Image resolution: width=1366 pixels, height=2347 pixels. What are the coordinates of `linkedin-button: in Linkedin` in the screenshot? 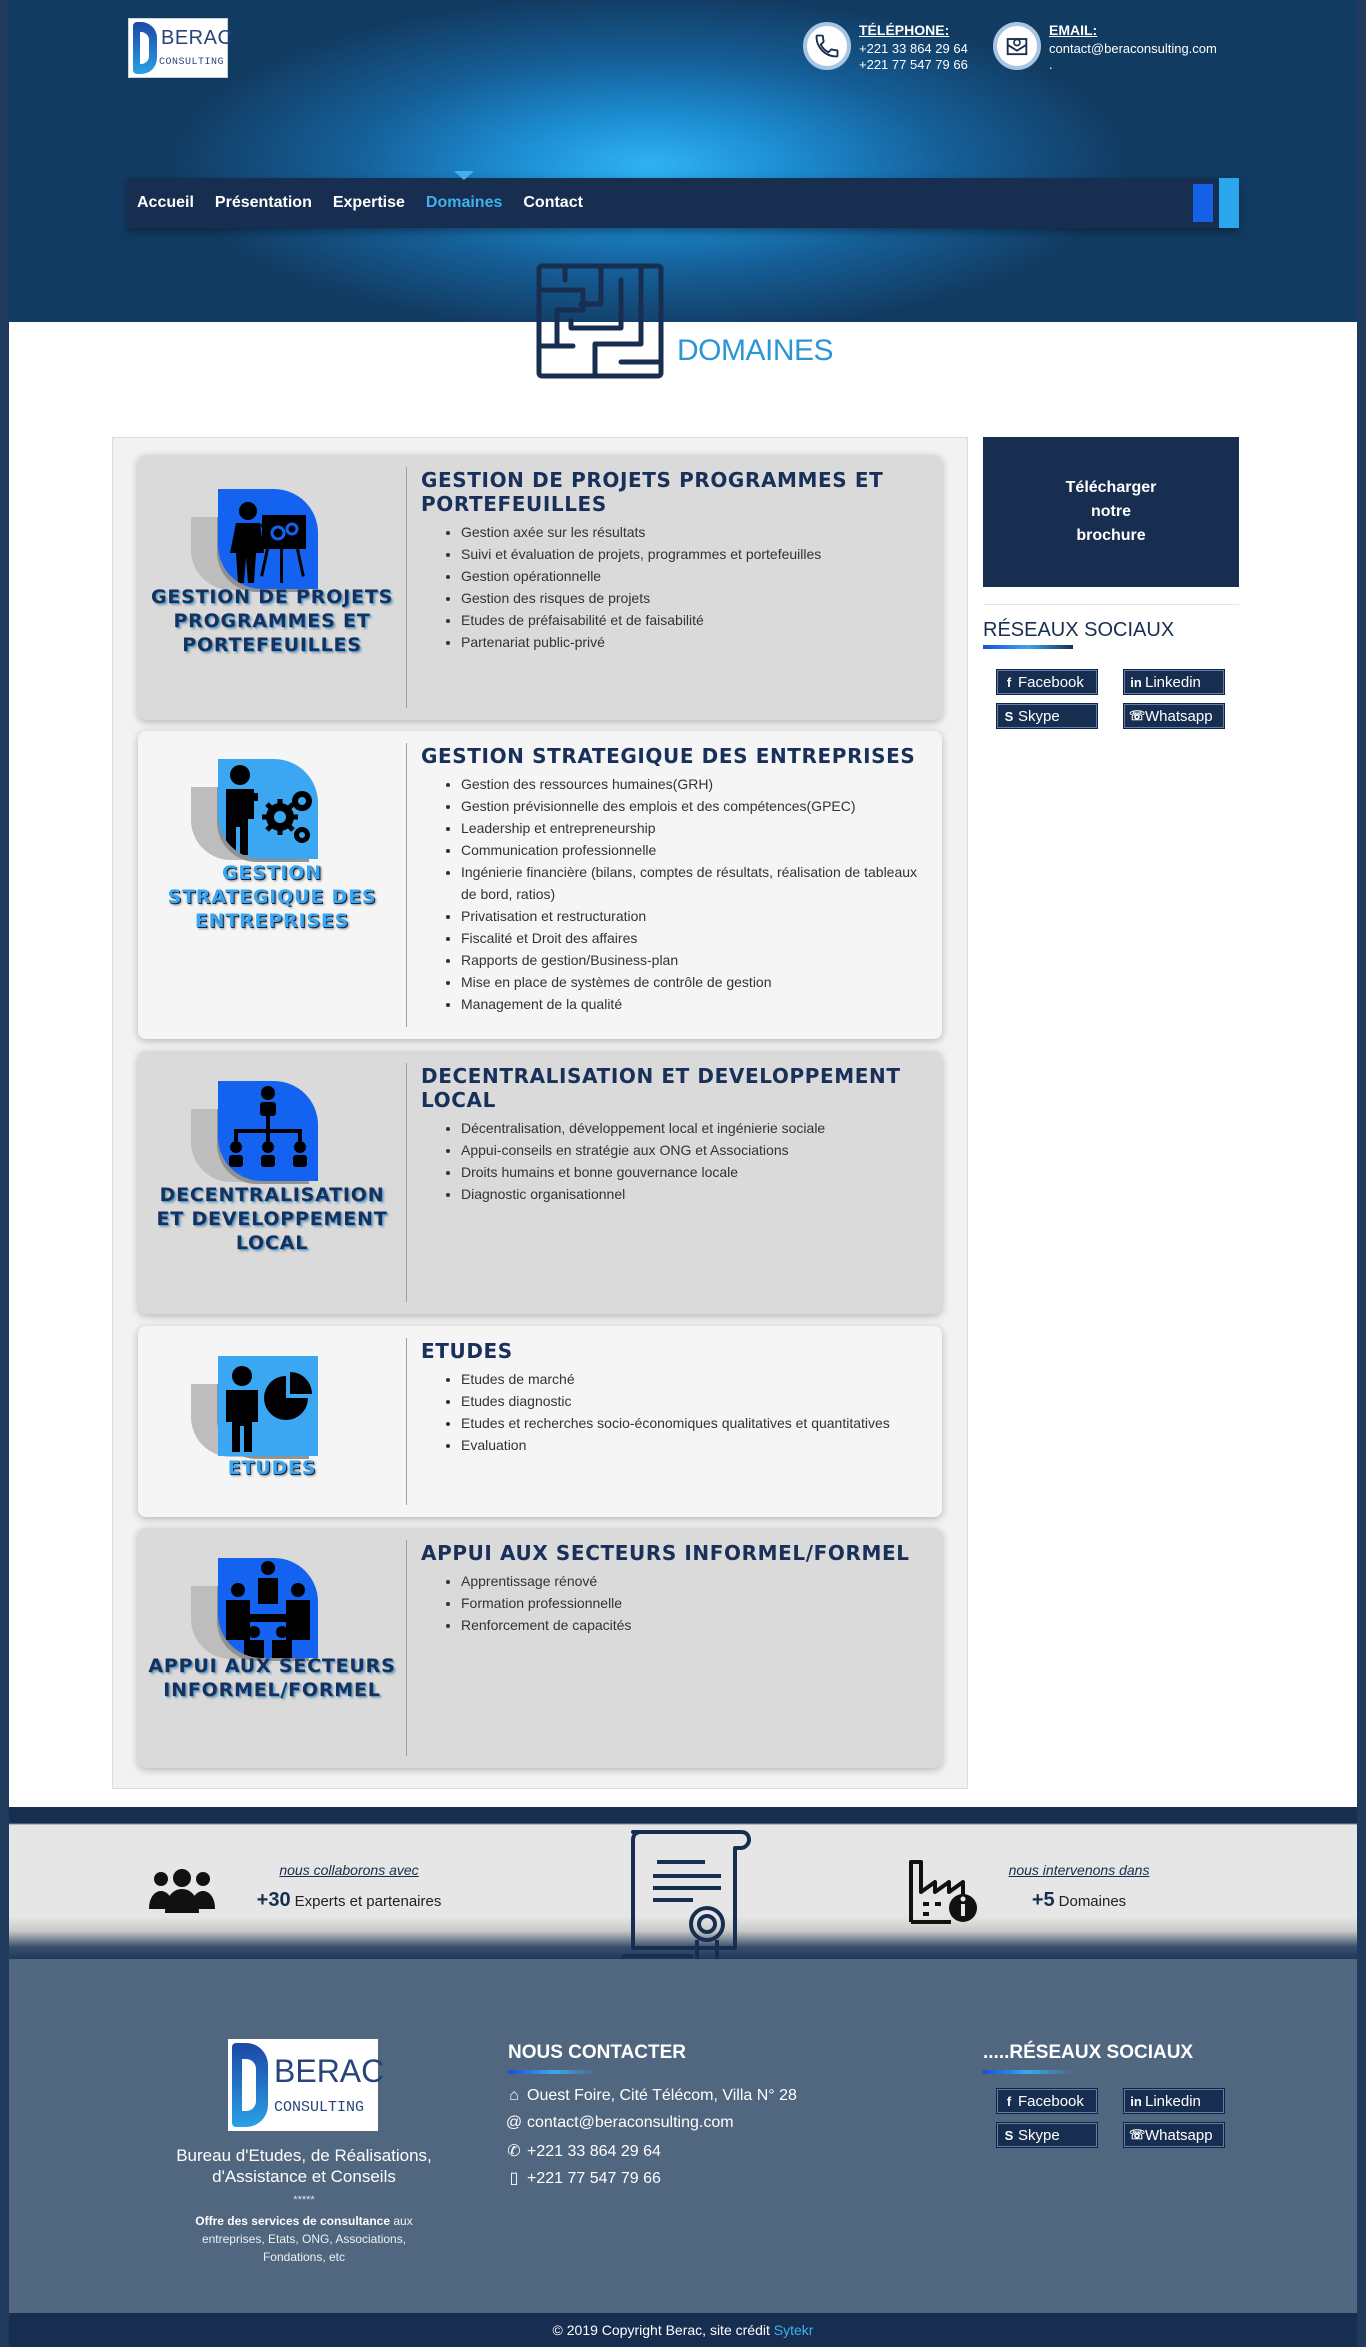 It's located at (1174, 682).